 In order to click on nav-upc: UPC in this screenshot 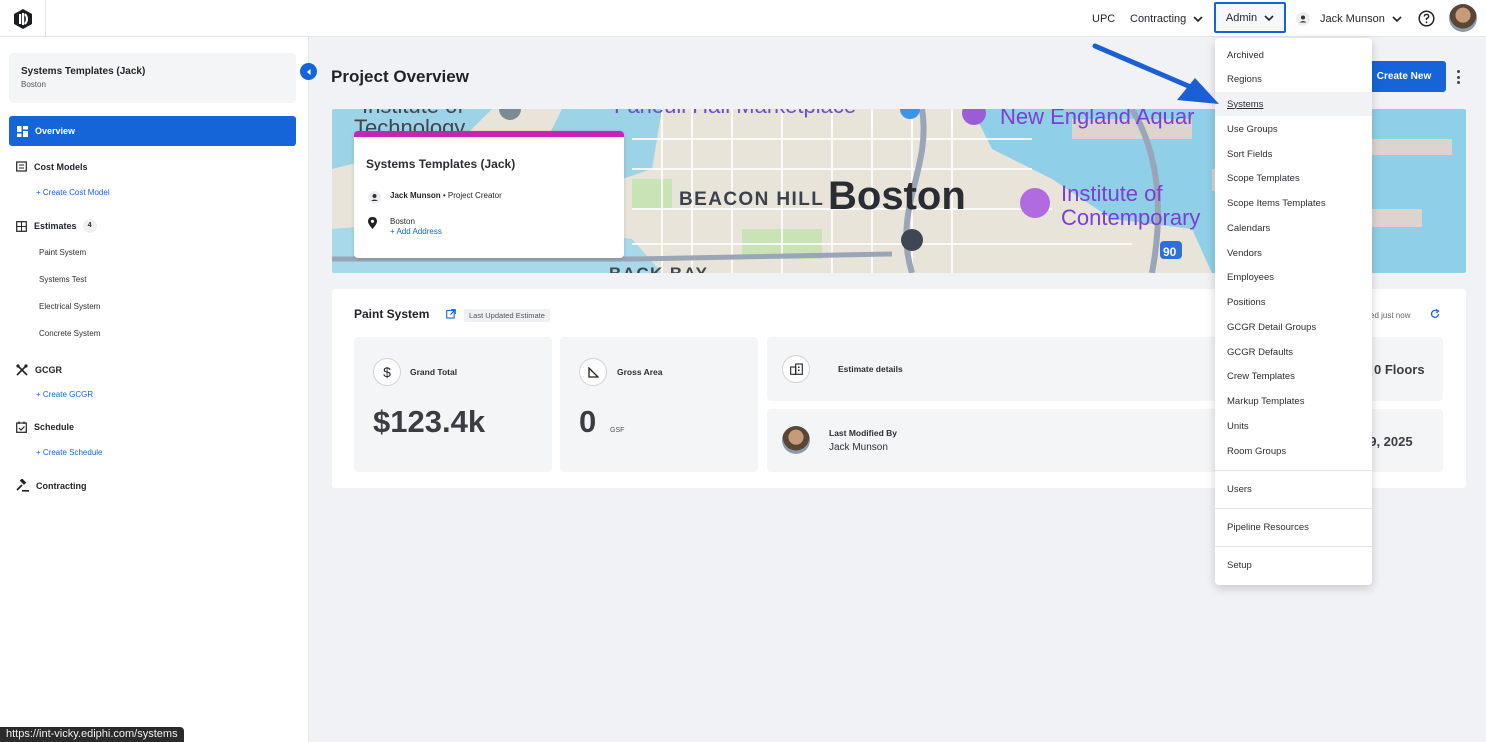, I will do `click(1103, 18)`.